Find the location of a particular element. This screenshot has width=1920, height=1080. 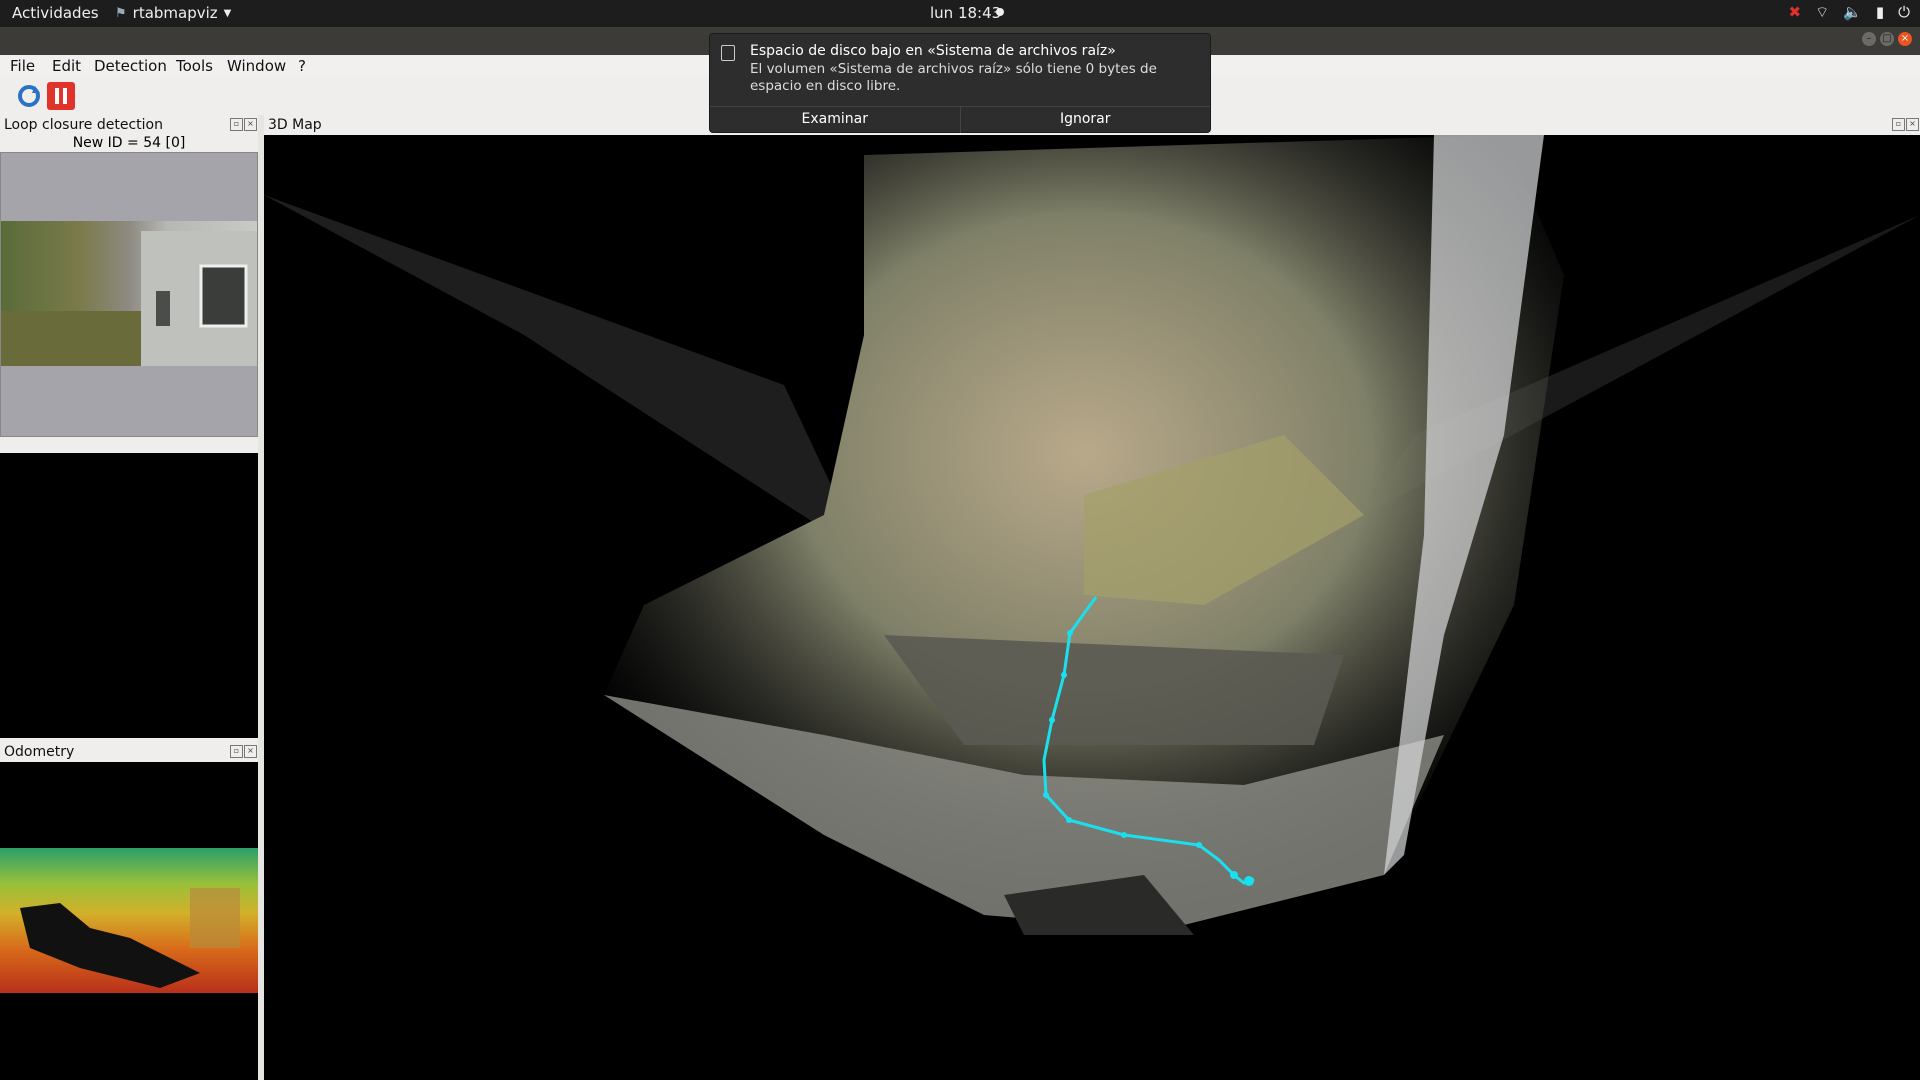

empty-view is located at coordinates (129, 596).